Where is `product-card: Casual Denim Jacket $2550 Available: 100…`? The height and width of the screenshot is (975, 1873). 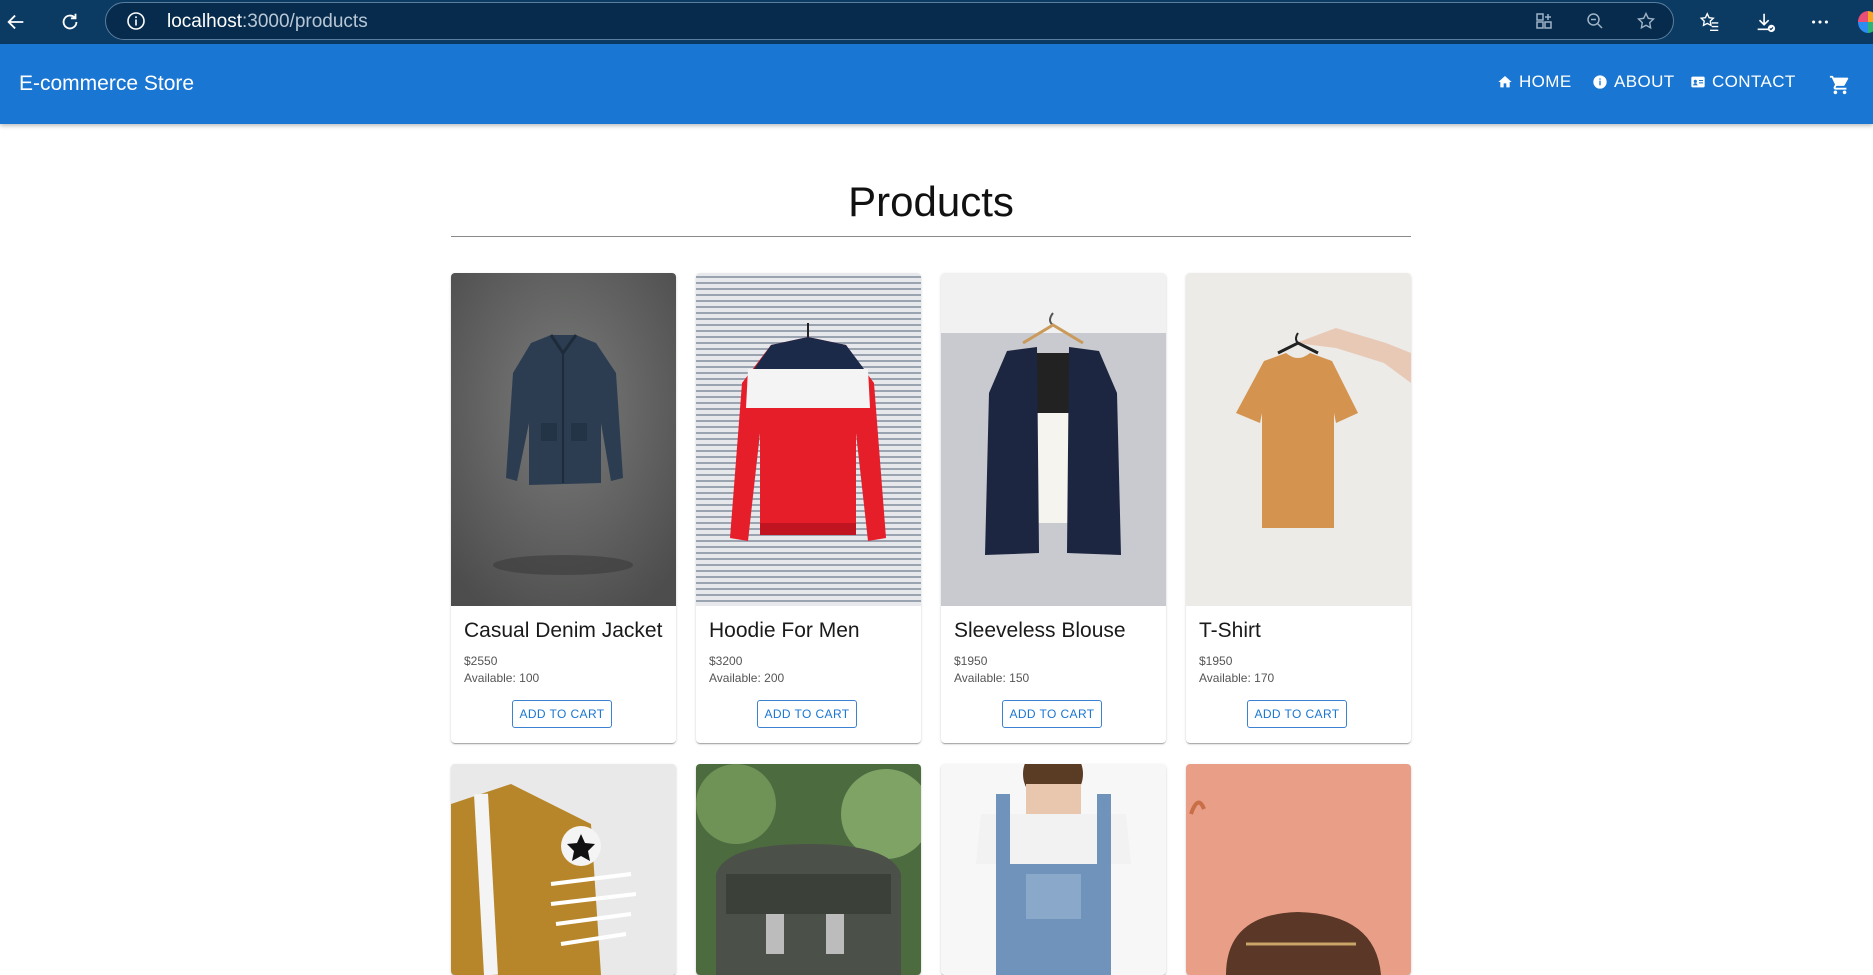
product-card: Casual Denim Jacket $2550 Available: 100… is located at coordinates (563, 508).